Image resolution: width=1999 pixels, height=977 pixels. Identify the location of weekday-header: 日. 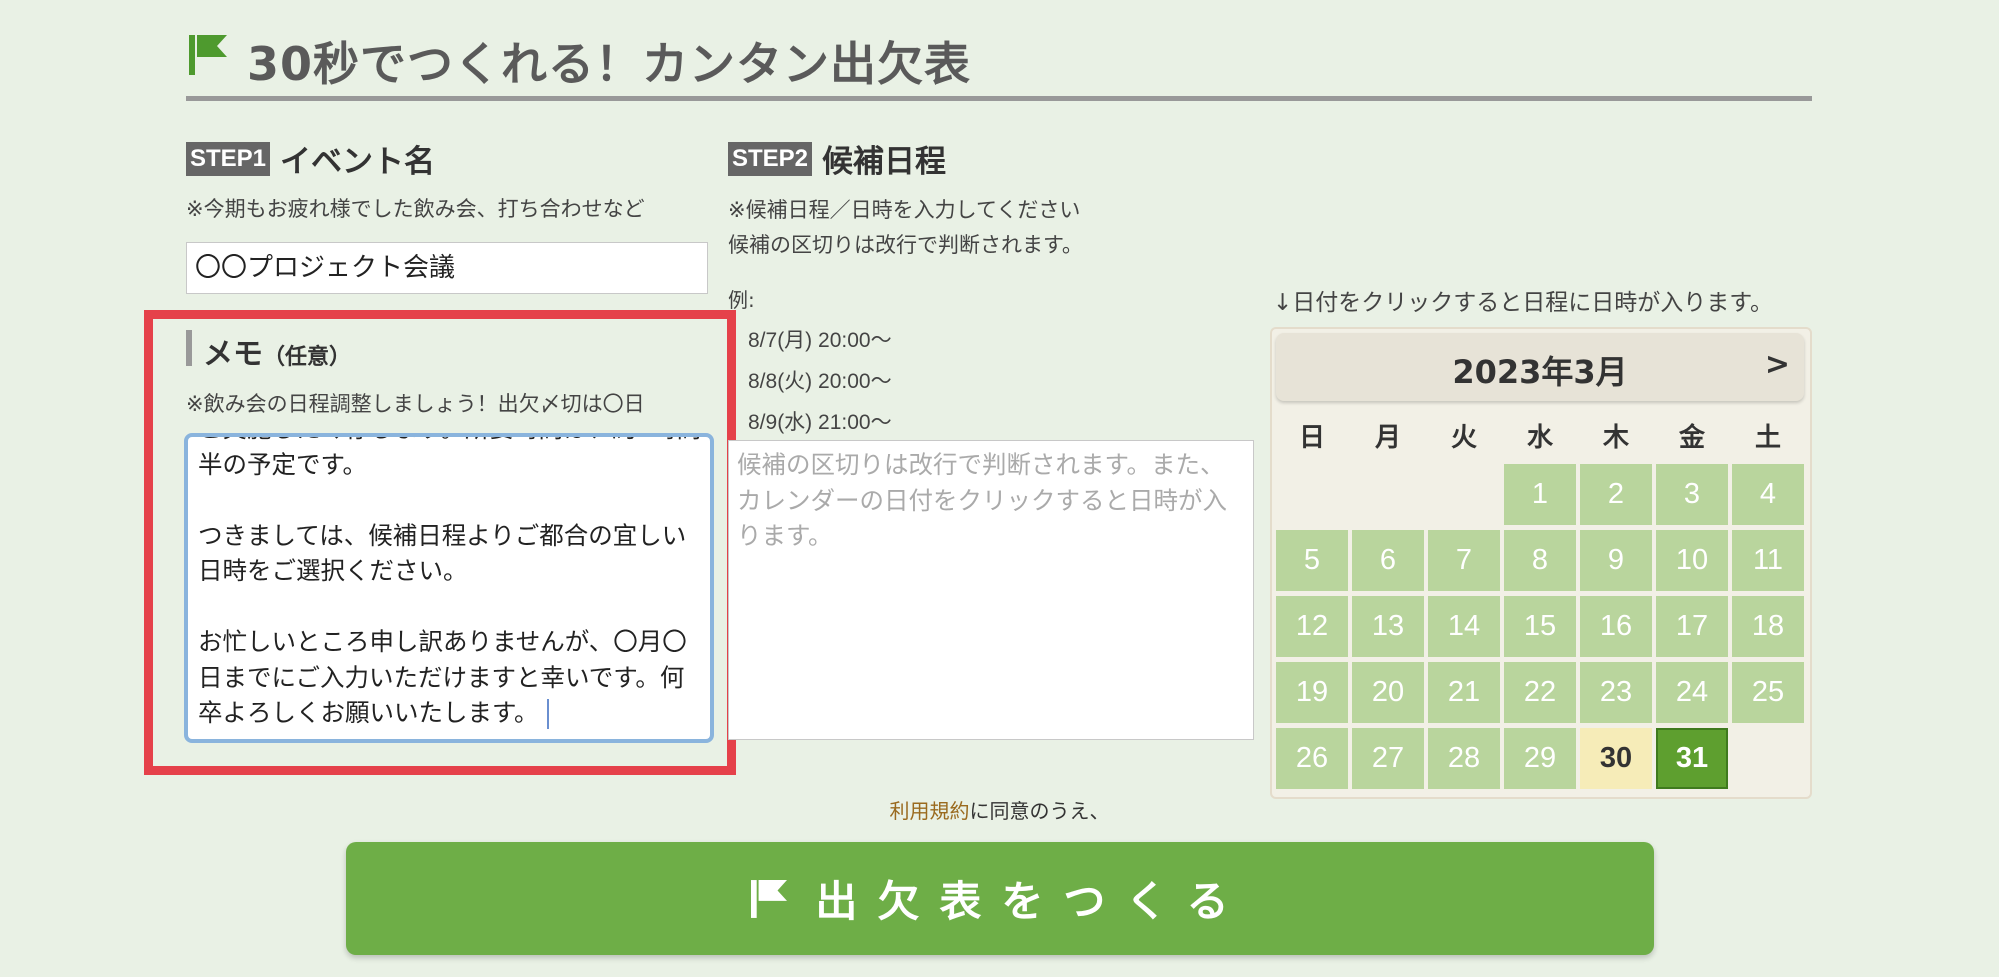
(1311, 438).